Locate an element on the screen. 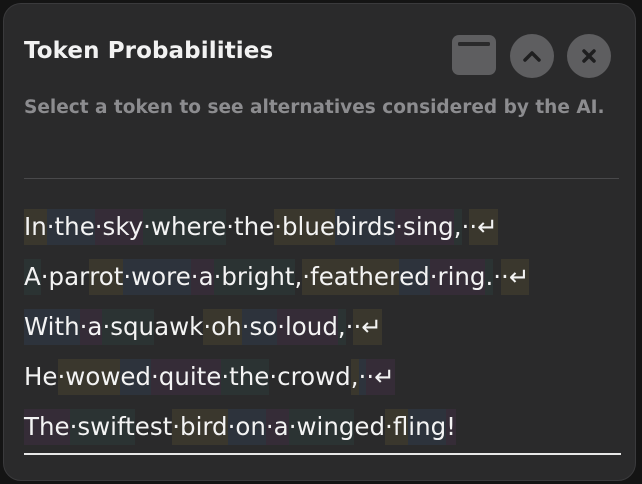 This screenshot has width=642, height=484. token: A is located at coordinates (32, 277).